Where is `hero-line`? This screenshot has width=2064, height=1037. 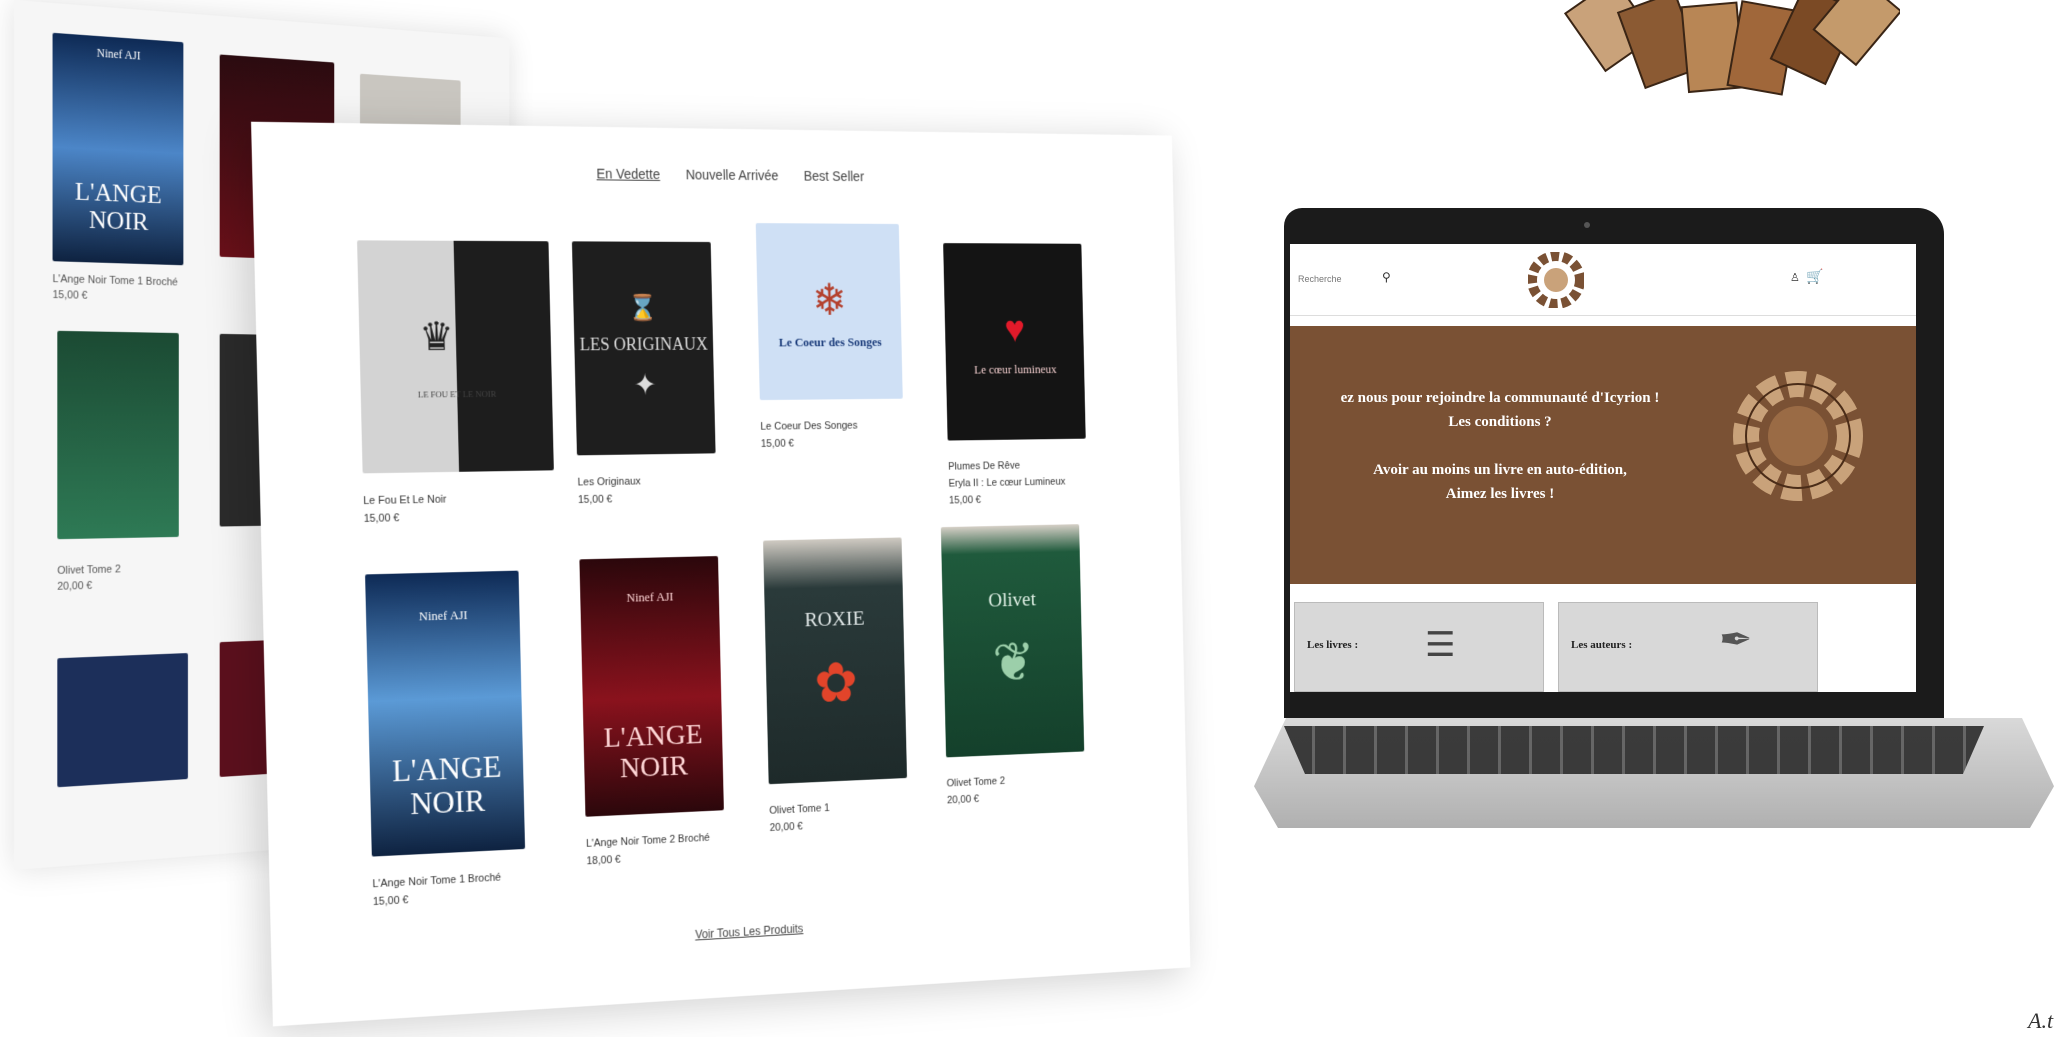 hero-line is located at coordinates (1500, 446).